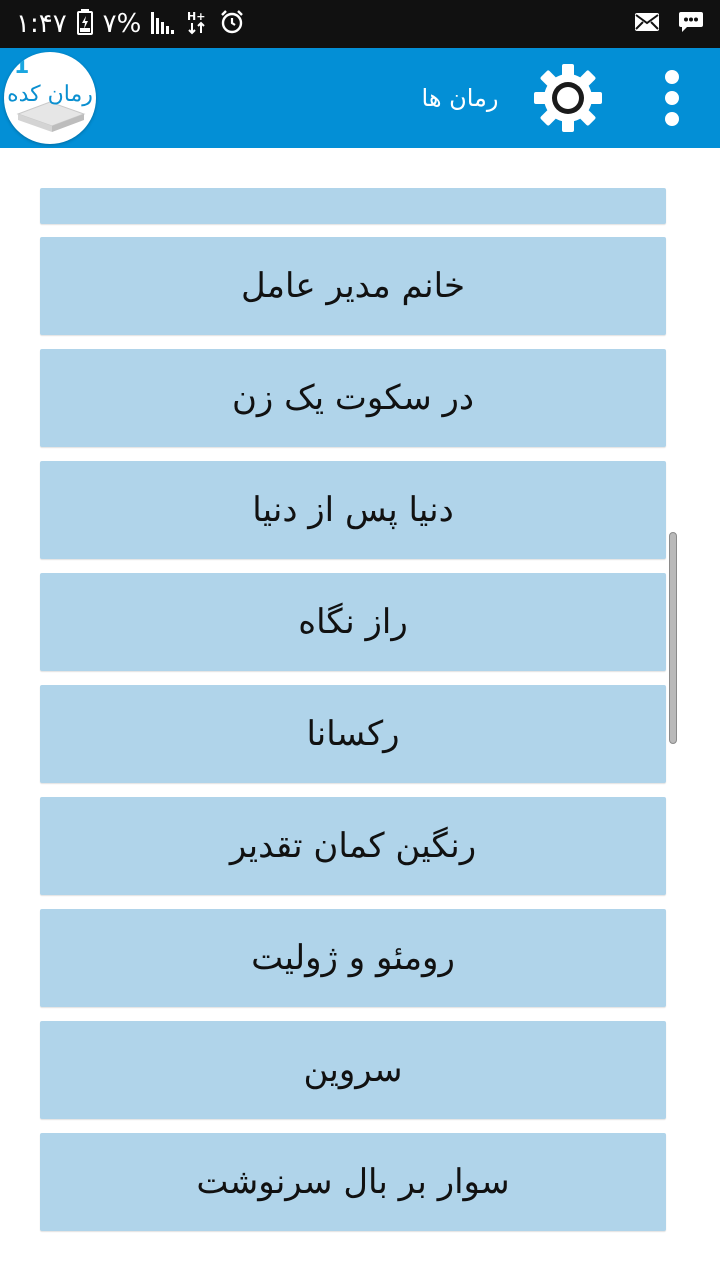 The height and width of the screenshot is (1280, 720). What do you see at coordinates (198, 24) in the screenshot?
I see `network-h-plus-icon: H+` at bounding box center [198, 24].